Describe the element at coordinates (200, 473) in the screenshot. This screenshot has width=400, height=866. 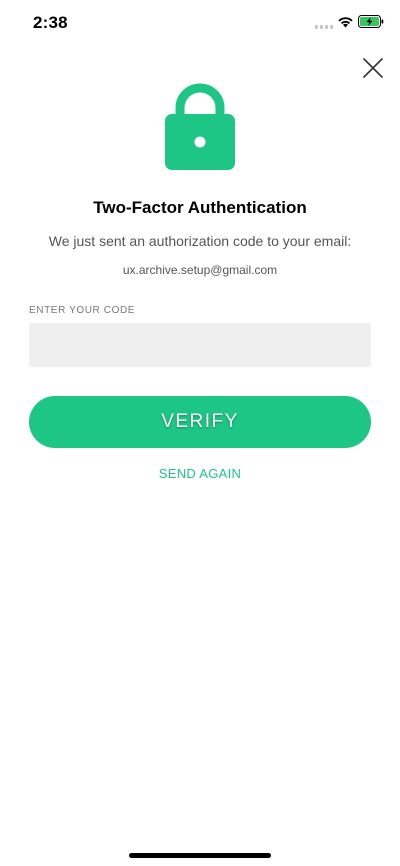
I see `send-again-link: SEND AGAIN` at that location.